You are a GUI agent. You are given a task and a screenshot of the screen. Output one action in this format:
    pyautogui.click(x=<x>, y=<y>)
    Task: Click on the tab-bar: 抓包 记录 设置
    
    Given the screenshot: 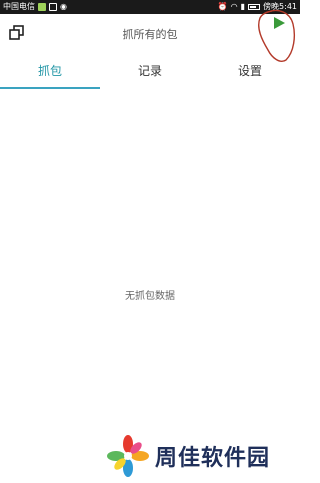 What is the action you would take?
    pyautogui.click(x=150, y=74)
    